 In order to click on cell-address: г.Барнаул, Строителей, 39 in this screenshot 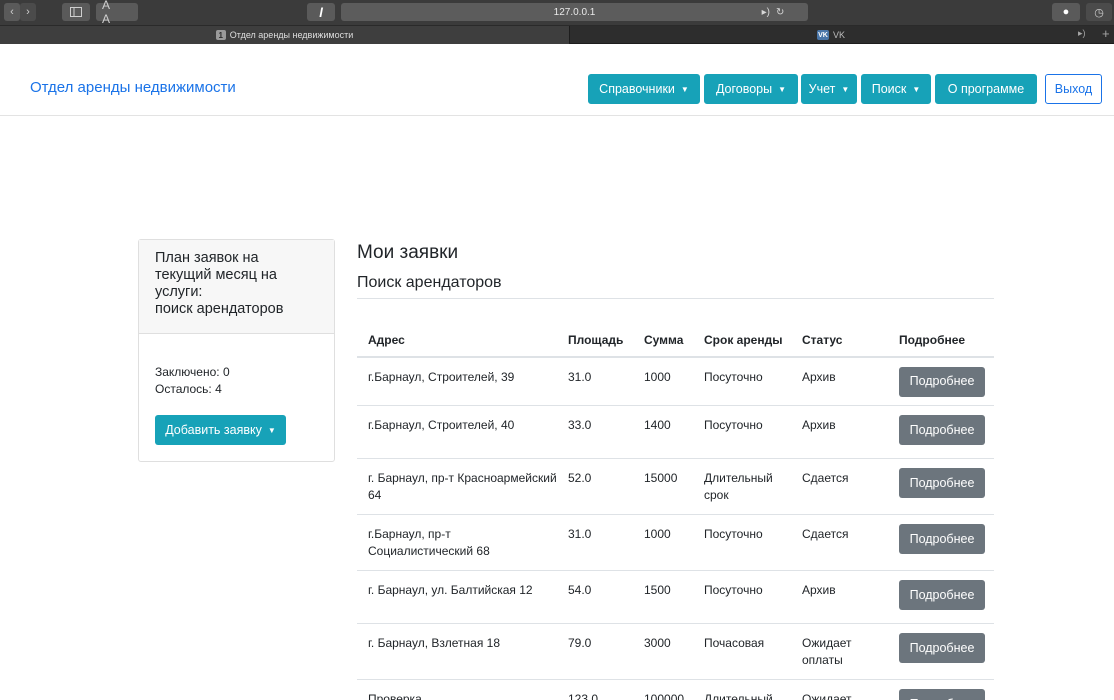, I will do `click(457, 381)`.